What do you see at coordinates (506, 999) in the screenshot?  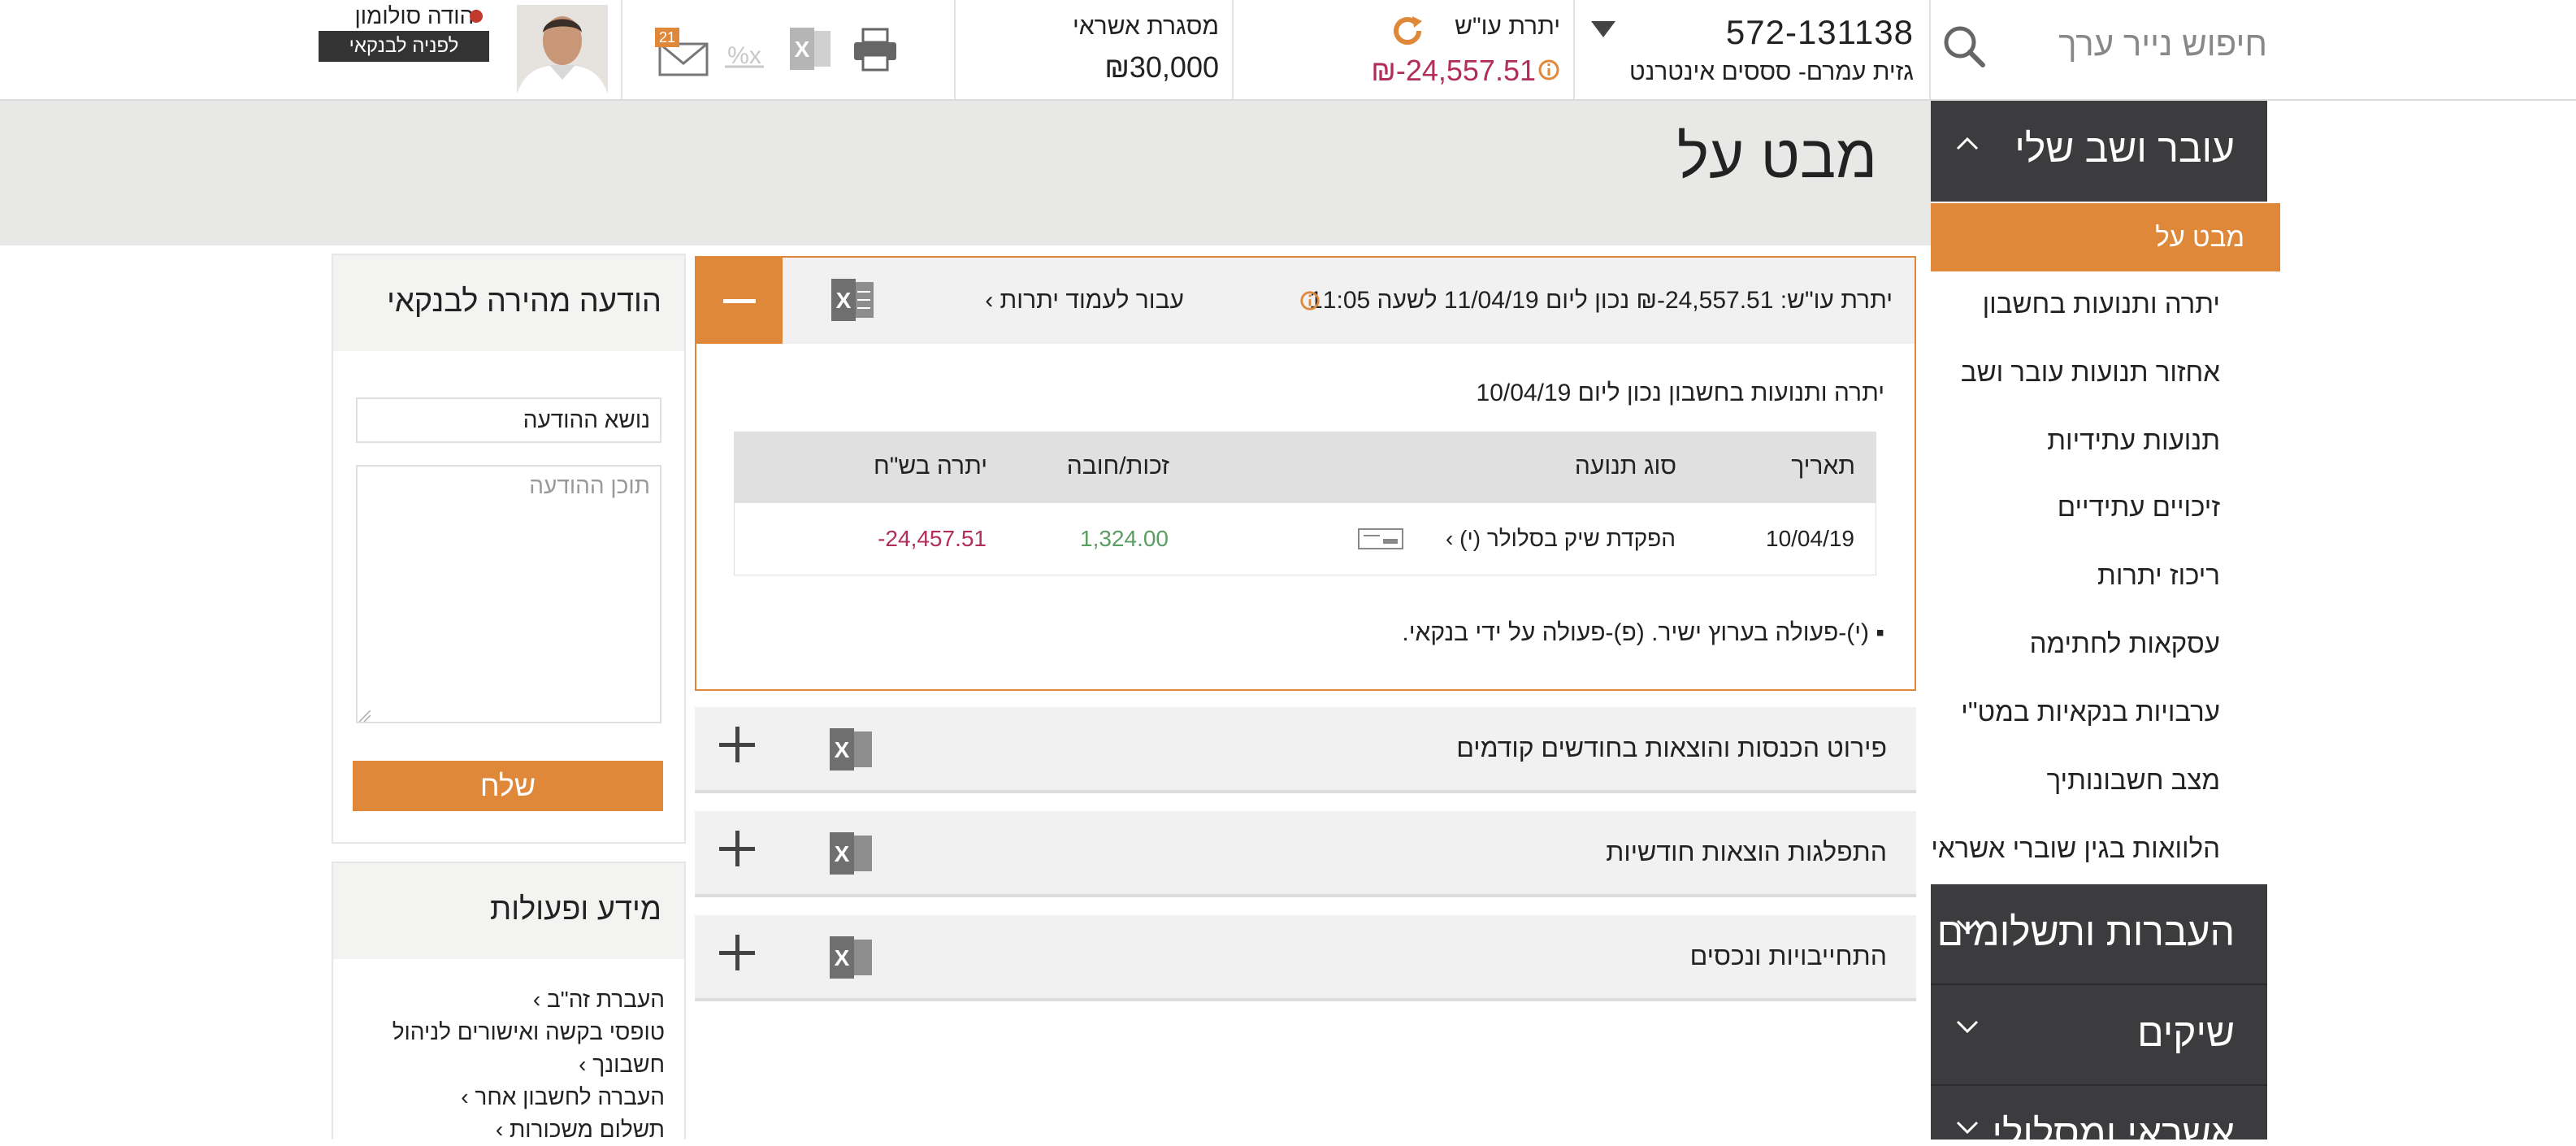 I see `info-link-foreign-currency: העברת זה"ב ›` at bounding box center [506, 999].